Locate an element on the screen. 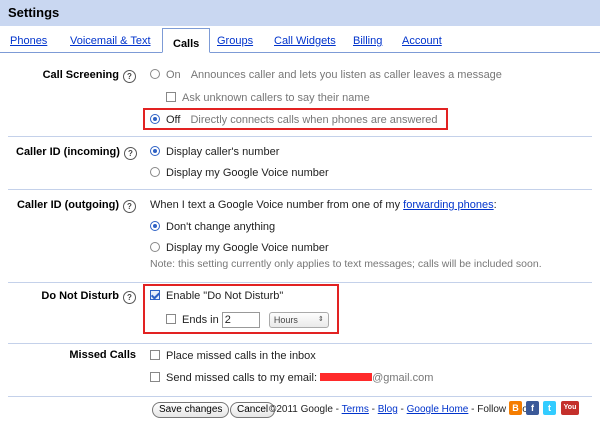 The width and height of the screenshot is (600, 433). facebook-icon: f is located at coordinates (532, 408).